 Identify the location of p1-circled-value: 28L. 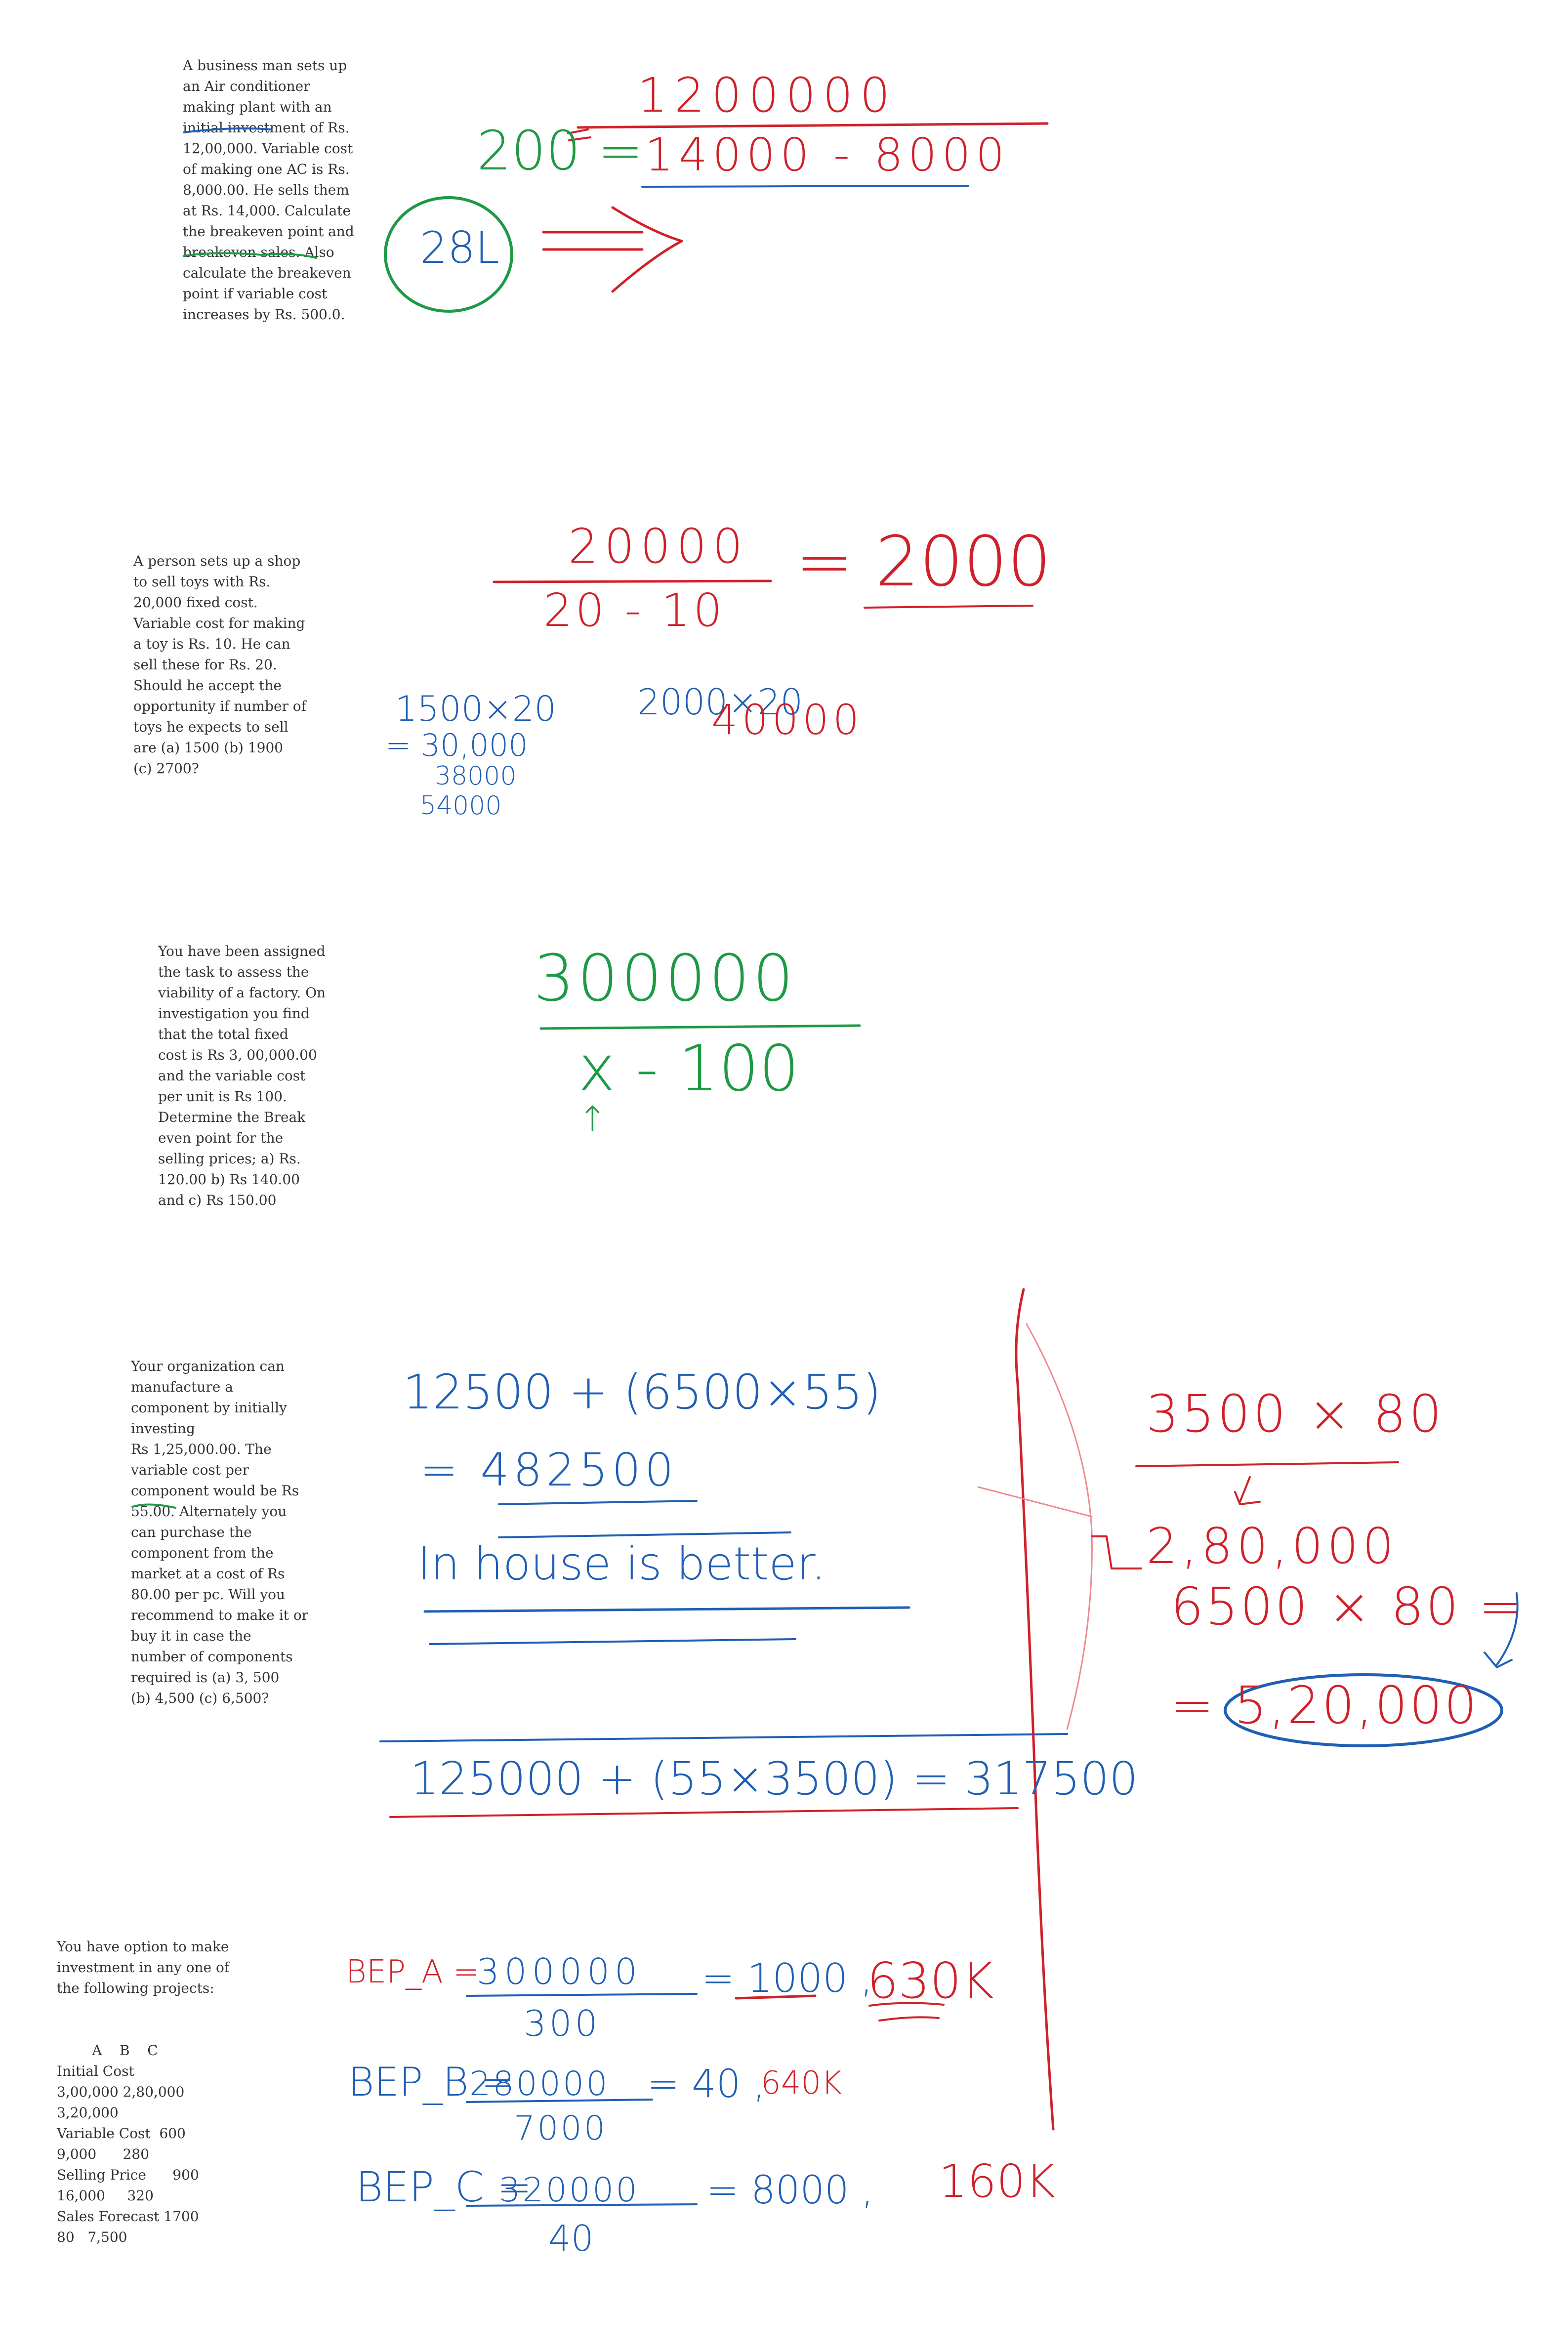
(460, 247).